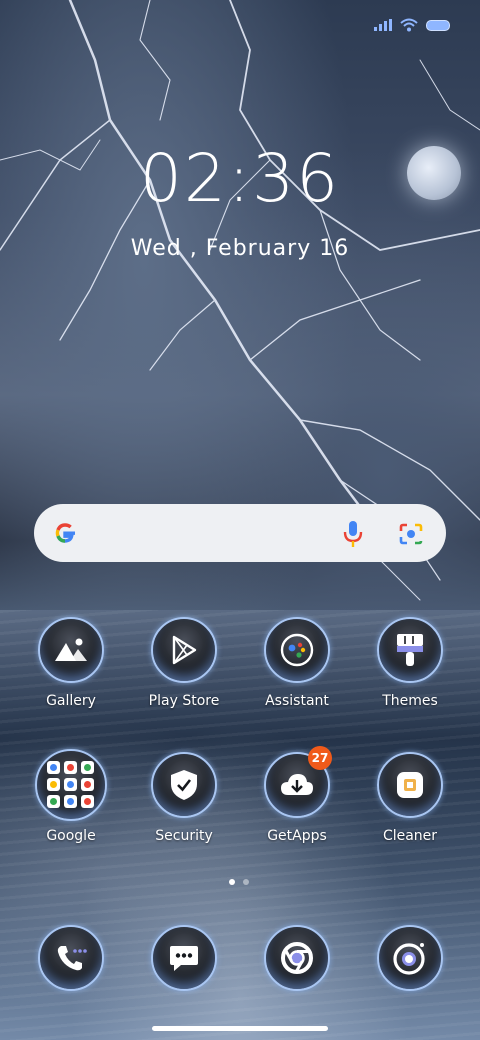 This screenshot has height=1040, width=480. I want to click on cleaner-icon, so click(410, 785).